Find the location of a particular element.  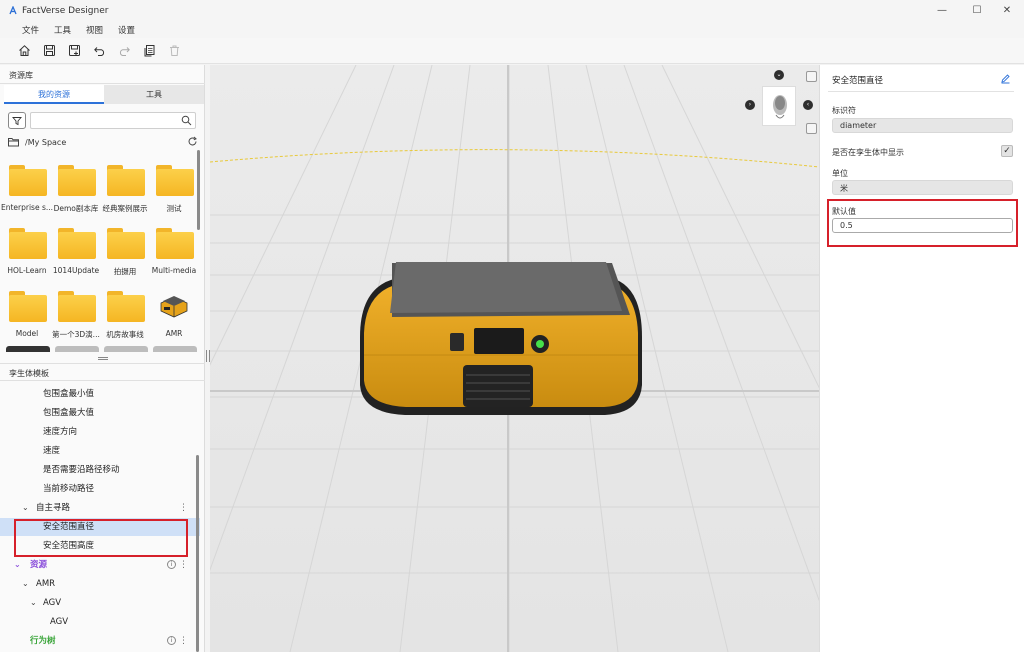

save-icon is located at coordinates (49, 50).